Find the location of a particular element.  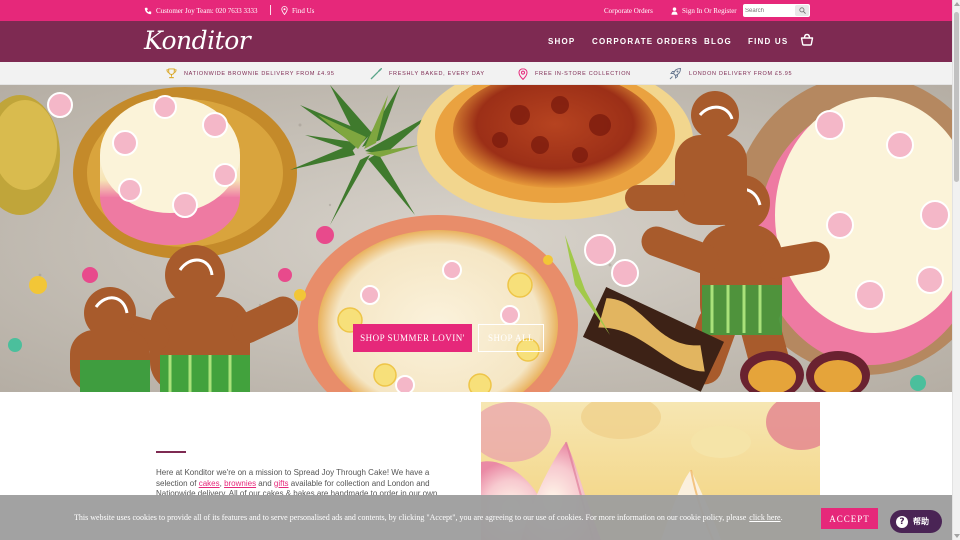

usp-in-store-collection: FREE IN-STORE COLLECTION is located at coordinates (574, 73).